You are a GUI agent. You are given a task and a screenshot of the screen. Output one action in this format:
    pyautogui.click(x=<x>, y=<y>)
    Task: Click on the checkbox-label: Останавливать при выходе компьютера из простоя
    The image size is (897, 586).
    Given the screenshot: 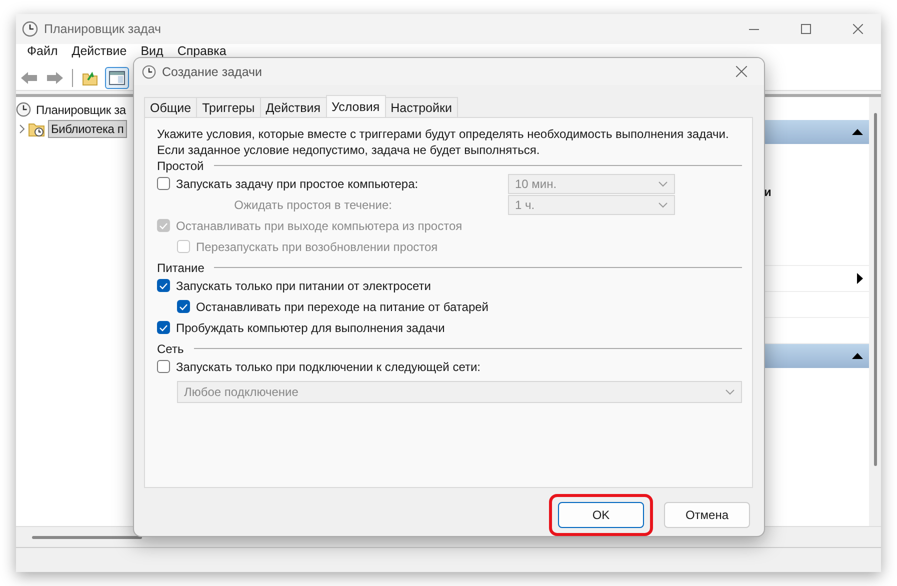 What is the action you would take?
    pyautogui.click(x=319, y=225)
    